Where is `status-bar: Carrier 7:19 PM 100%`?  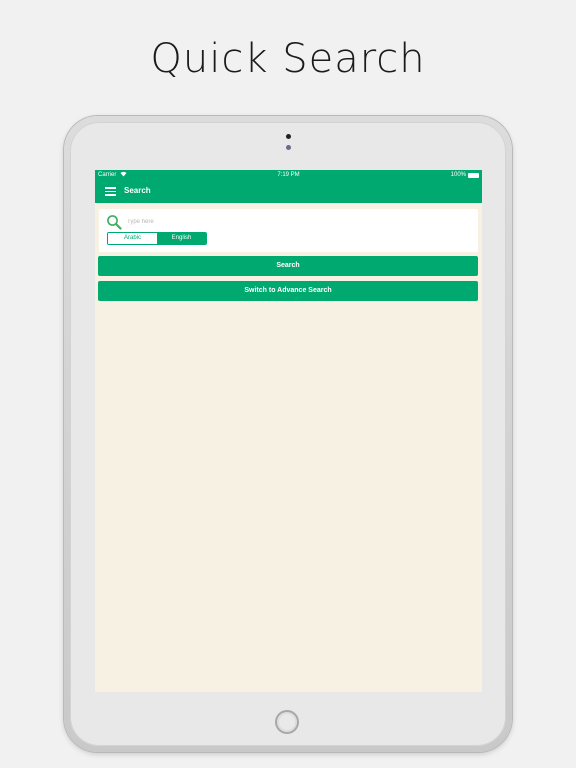
status-bar: Carrier 7:19 PM 100% is located at coordinates (288, 175).